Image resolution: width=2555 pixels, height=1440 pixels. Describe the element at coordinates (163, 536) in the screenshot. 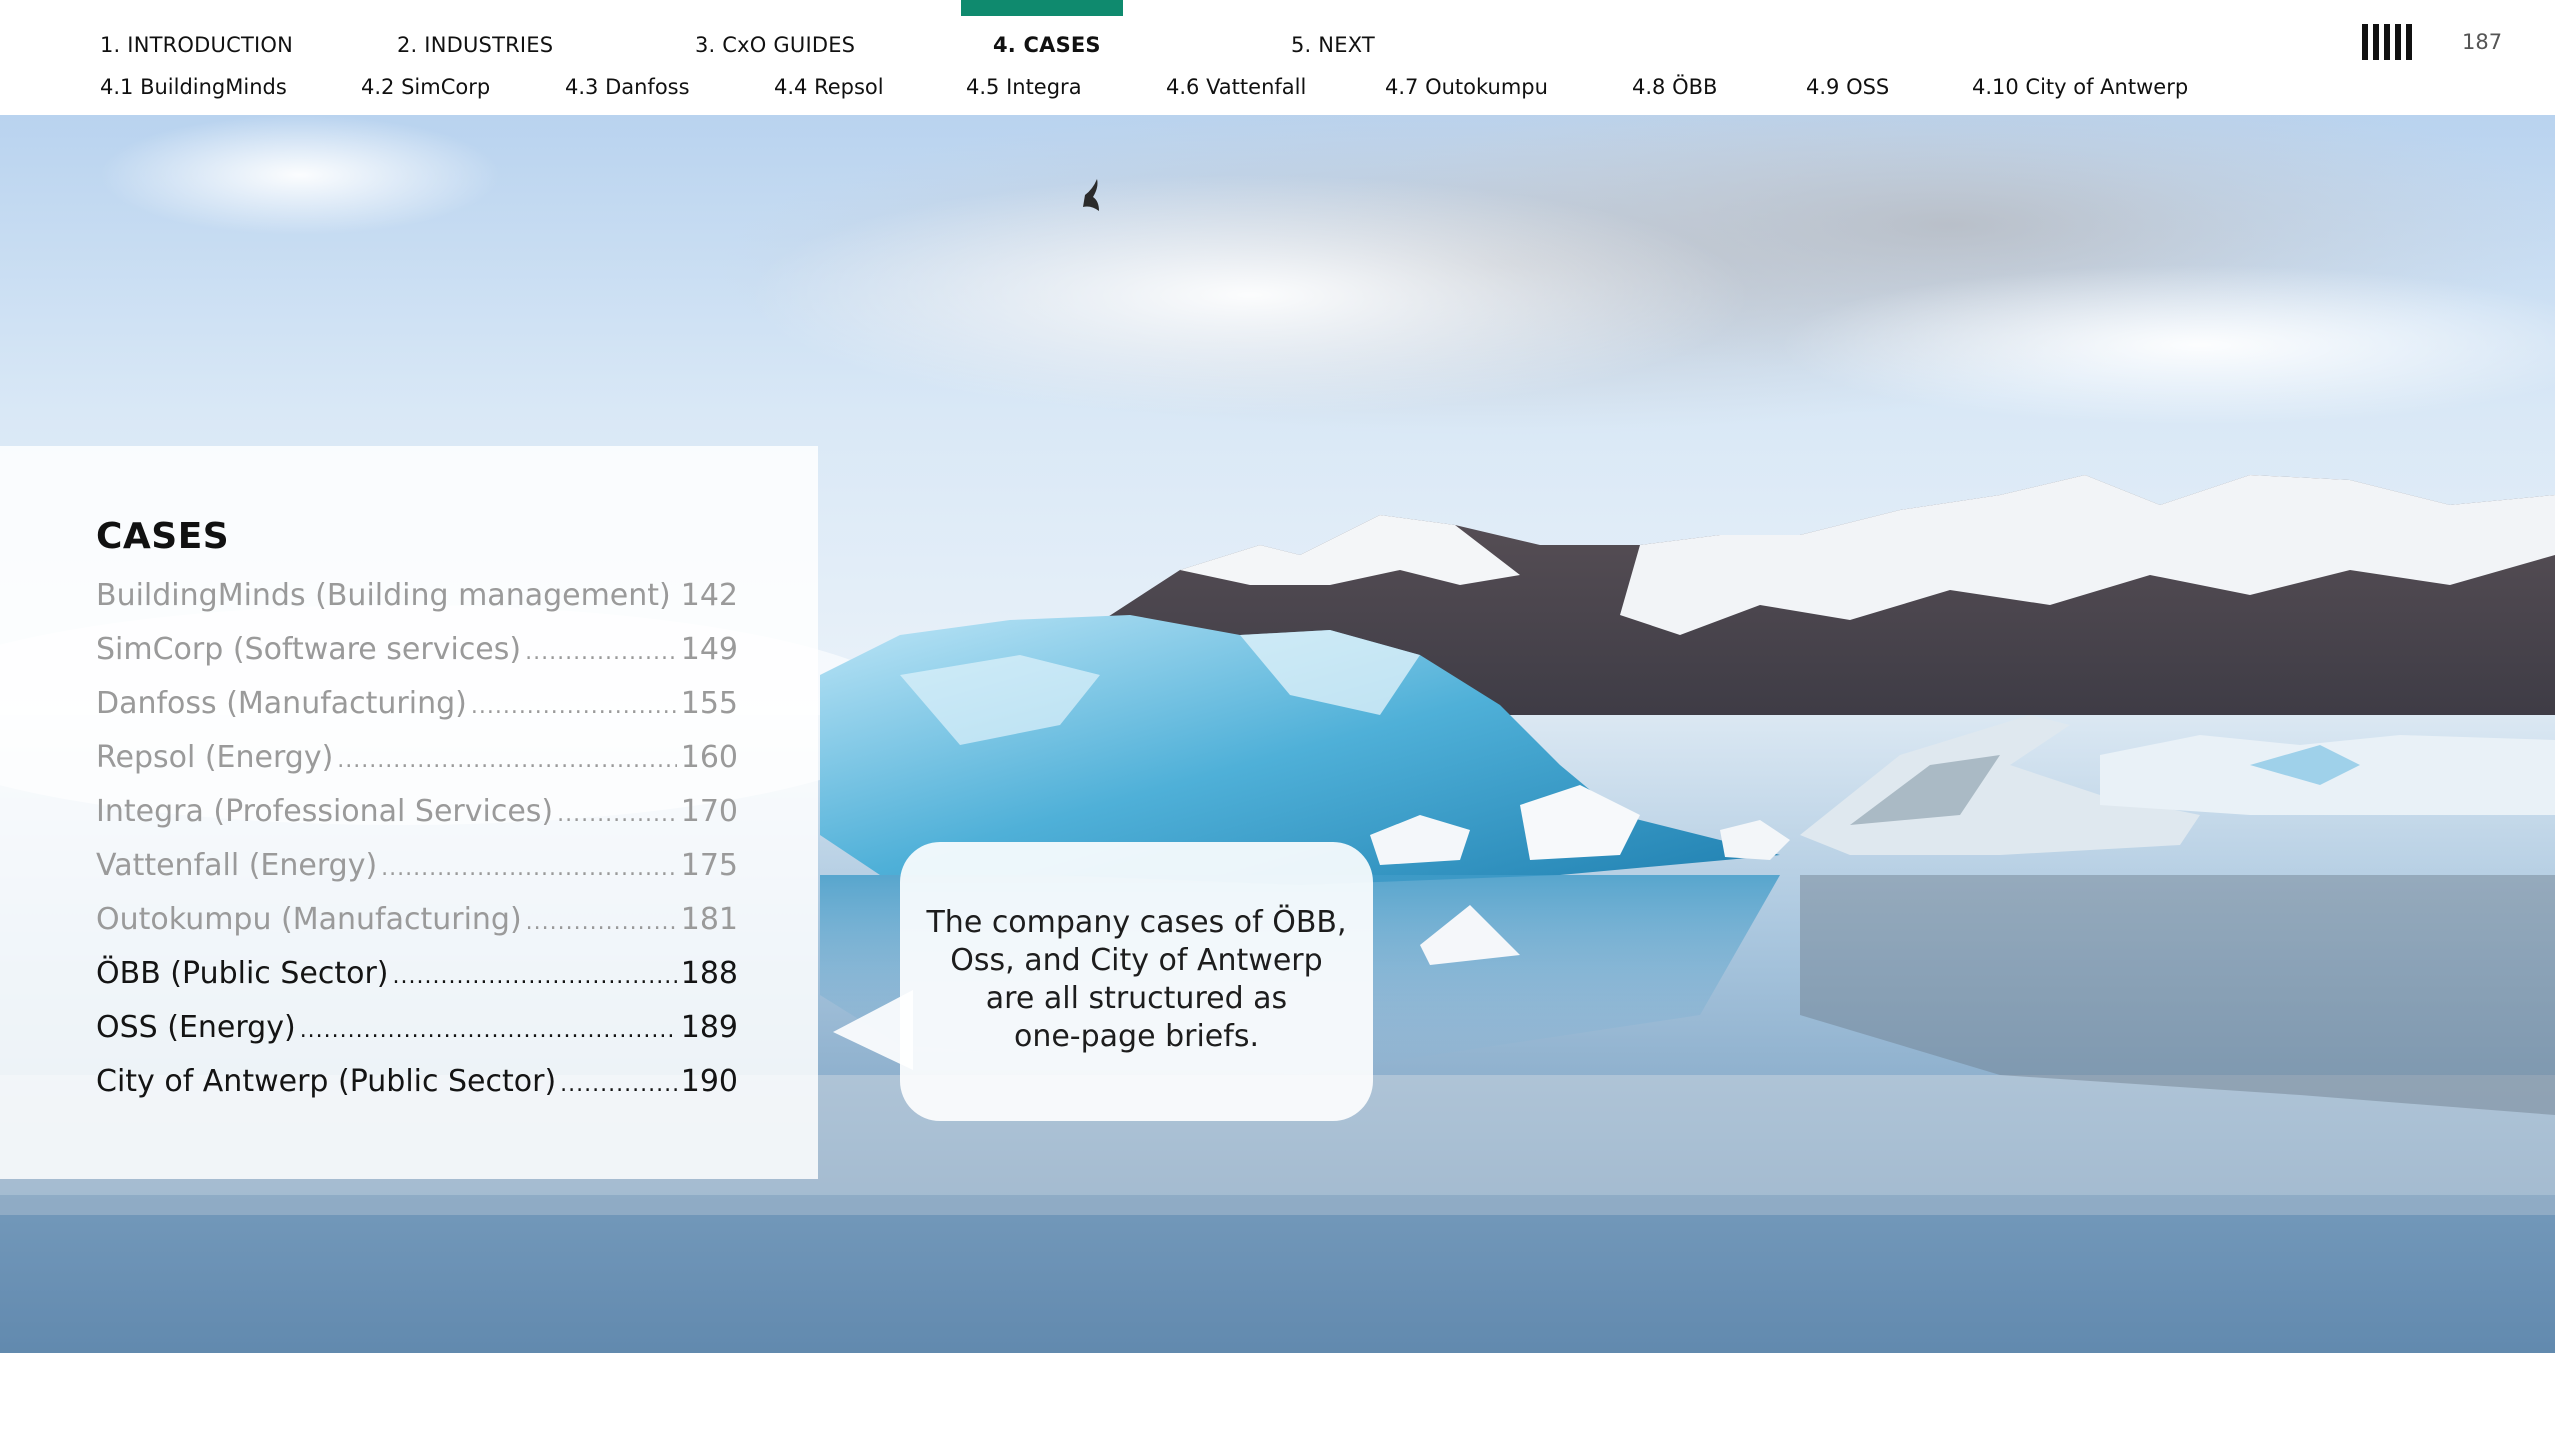

I see `contents-title: CASES` at that location.